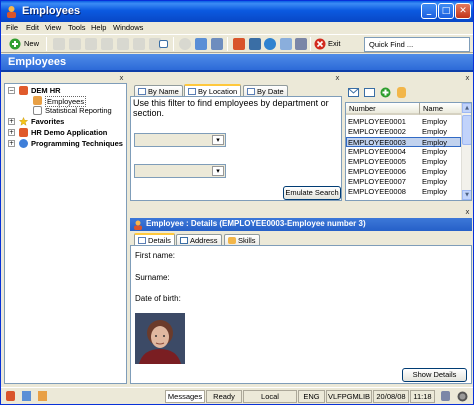 This screenshot has height=405, width=474. Describe the element at coordinates (429, 11) in the screenshot. I see `minimize-button: _` at that location.